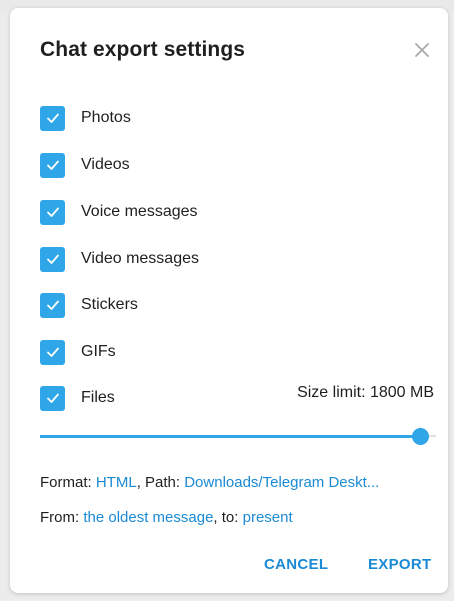  I want to click on option-gifs: GIFs, so click(235, 352).